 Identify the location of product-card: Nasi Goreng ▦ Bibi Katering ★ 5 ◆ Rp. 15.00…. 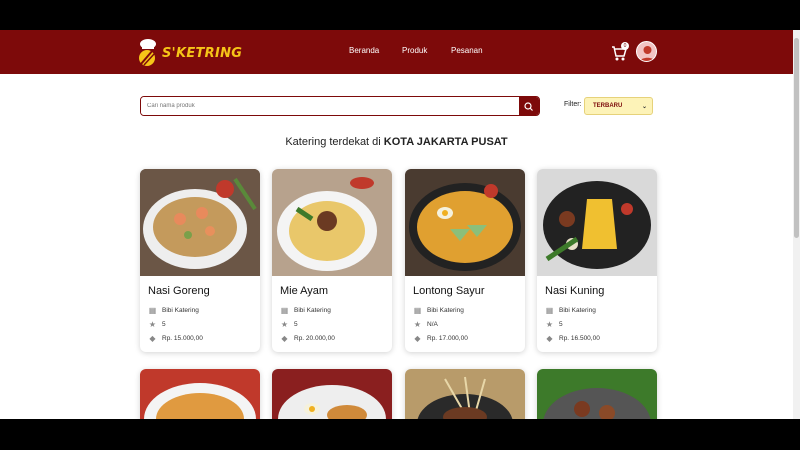
(200, 260).